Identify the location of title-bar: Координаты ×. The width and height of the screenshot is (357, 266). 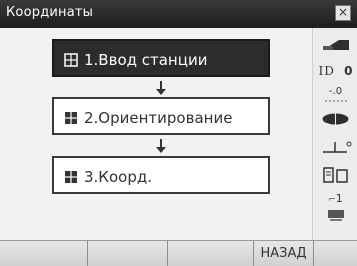
(178, 14).